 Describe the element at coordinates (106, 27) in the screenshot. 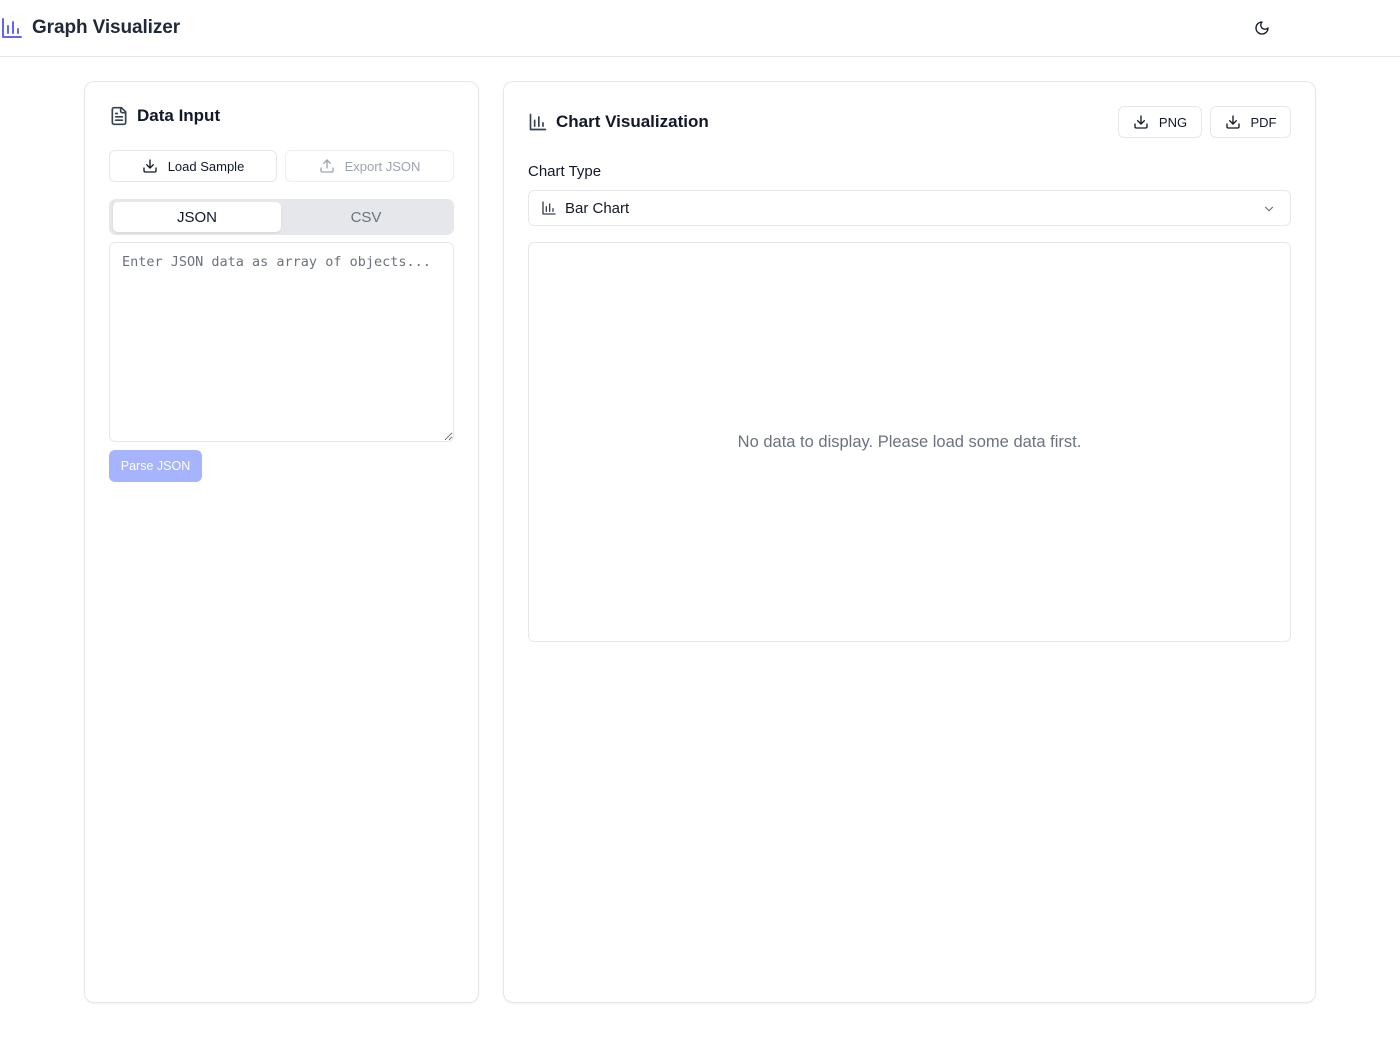

I see `app-title: Graph Visualizer` at that location.